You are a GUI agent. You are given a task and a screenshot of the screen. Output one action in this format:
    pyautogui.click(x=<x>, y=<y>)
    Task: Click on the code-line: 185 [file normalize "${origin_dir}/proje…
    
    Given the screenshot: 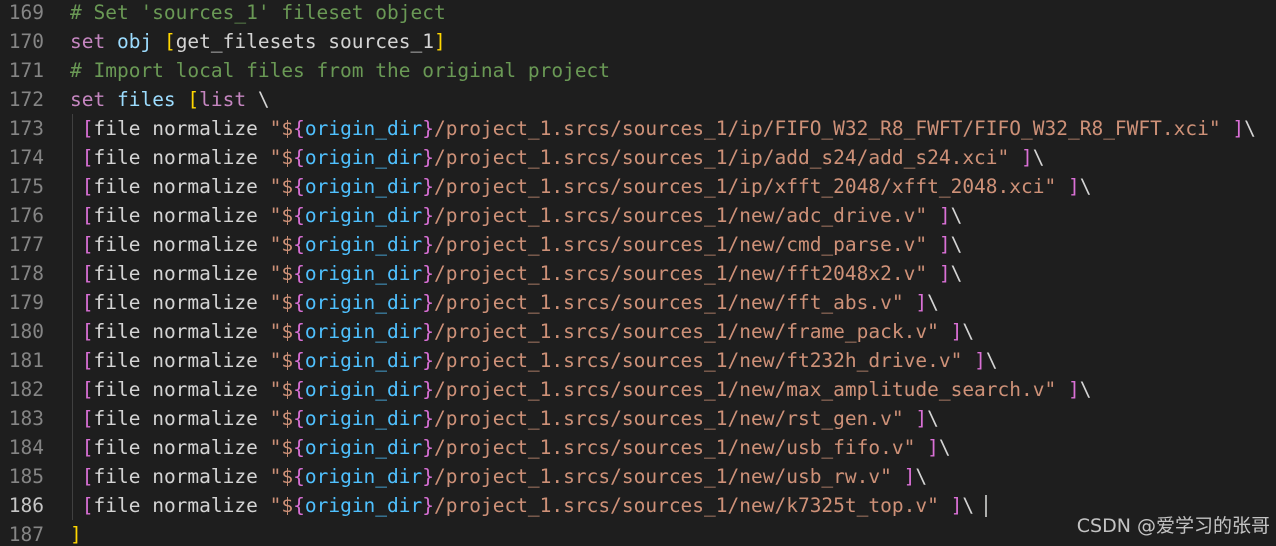 What is the action you would take?
    pyautogui.click(x=638, y=476)
    